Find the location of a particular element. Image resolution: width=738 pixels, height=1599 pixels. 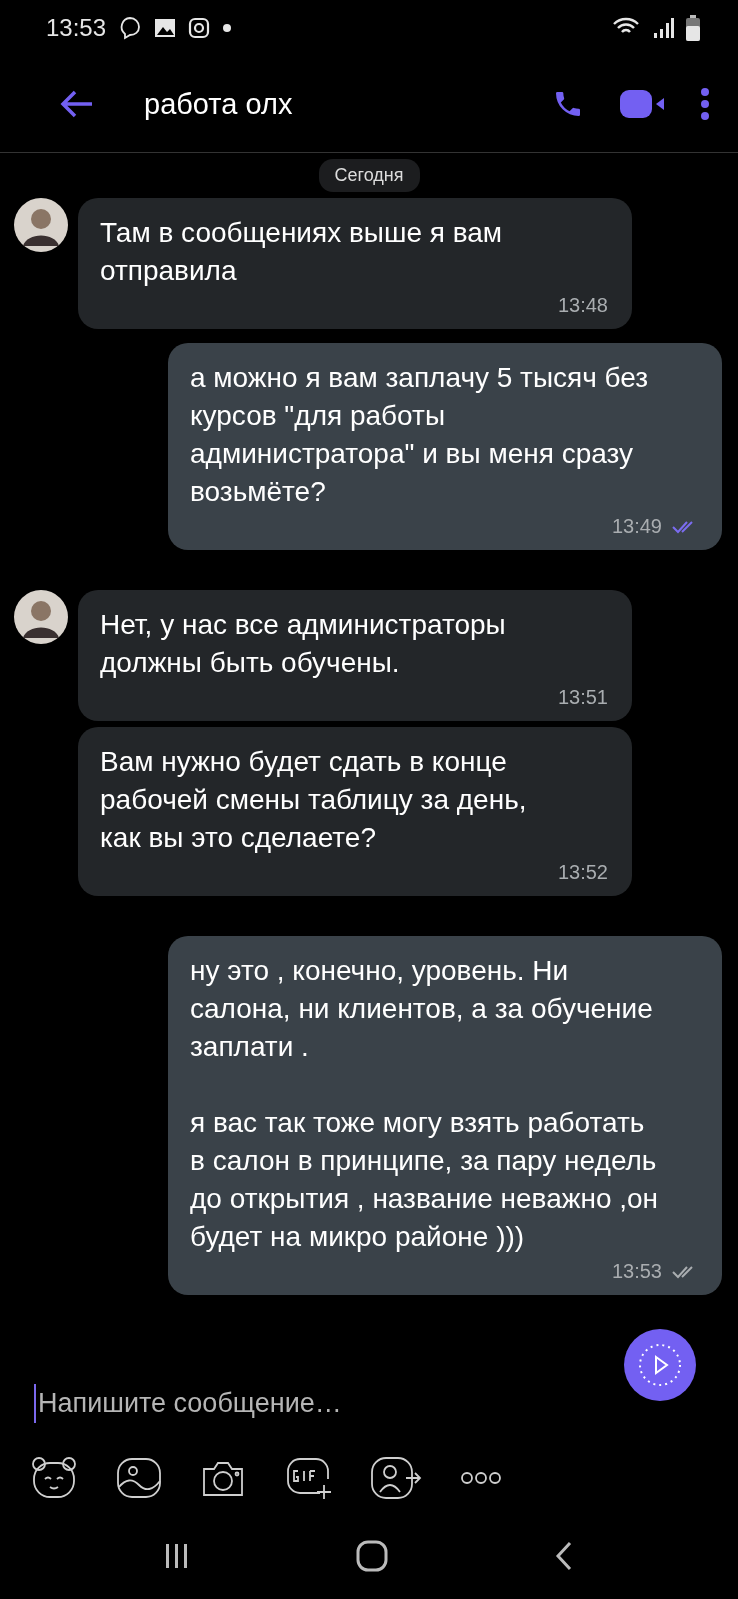

chat-app-icon is located at coordinates (130, 28).